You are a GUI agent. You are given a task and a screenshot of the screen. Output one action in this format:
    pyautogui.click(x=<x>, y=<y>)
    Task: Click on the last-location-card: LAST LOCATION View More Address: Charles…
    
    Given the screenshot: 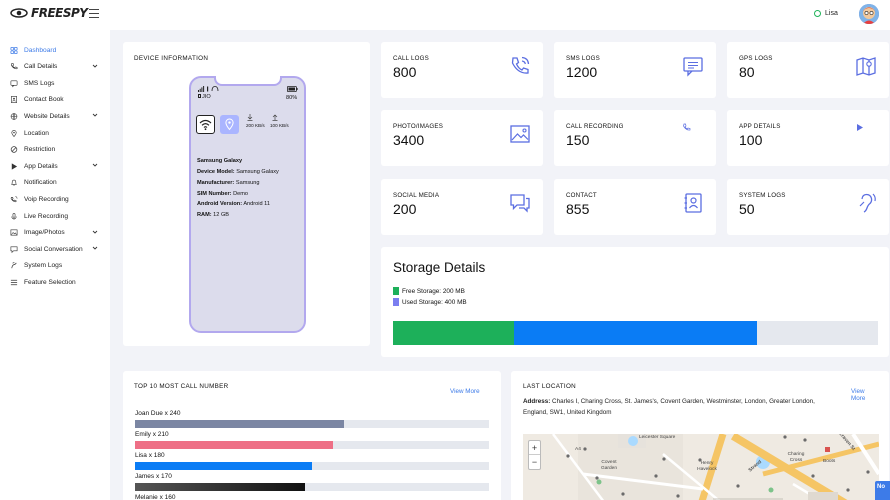 What is the action you would take?
    pyautogui.click(x=700, y=435)
    